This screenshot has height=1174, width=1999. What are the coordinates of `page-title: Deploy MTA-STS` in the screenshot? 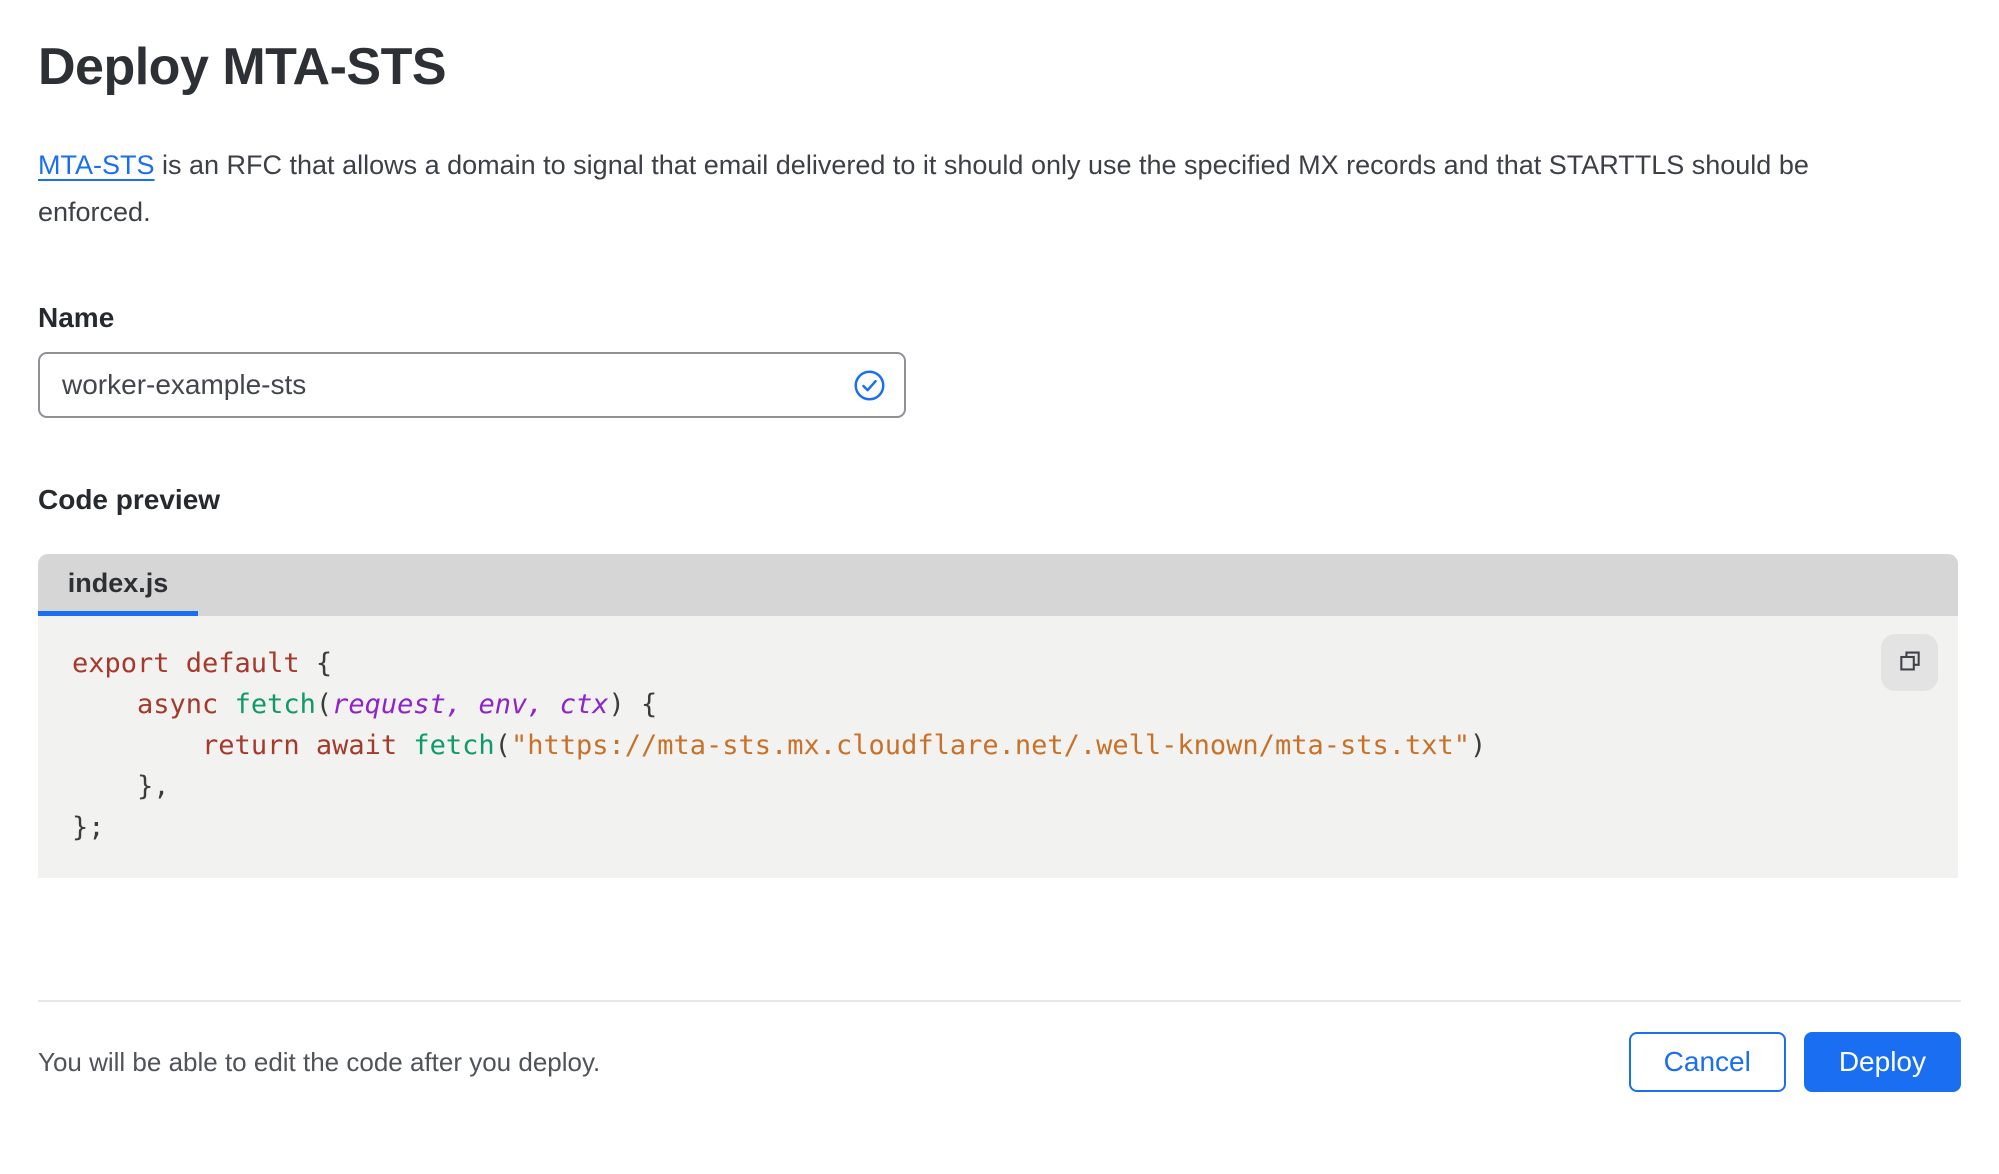 It's located at (242, 67).